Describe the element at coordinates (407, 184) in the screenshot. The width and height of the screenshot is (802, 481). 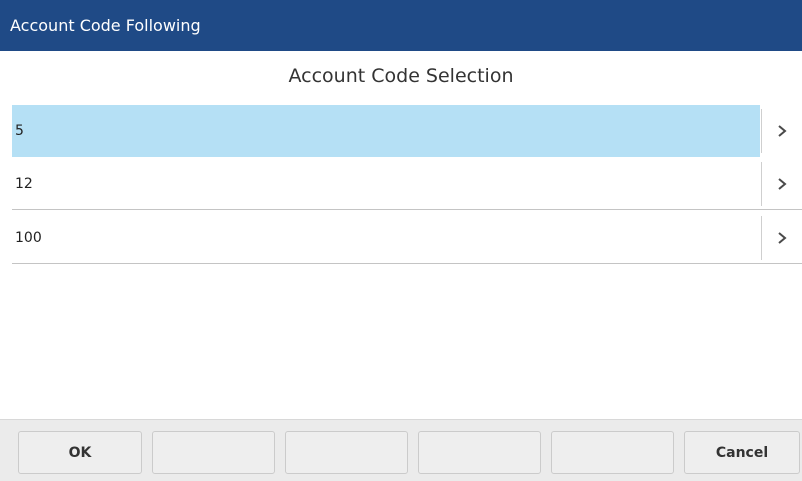
I see `list-item-12: 12` at that location.